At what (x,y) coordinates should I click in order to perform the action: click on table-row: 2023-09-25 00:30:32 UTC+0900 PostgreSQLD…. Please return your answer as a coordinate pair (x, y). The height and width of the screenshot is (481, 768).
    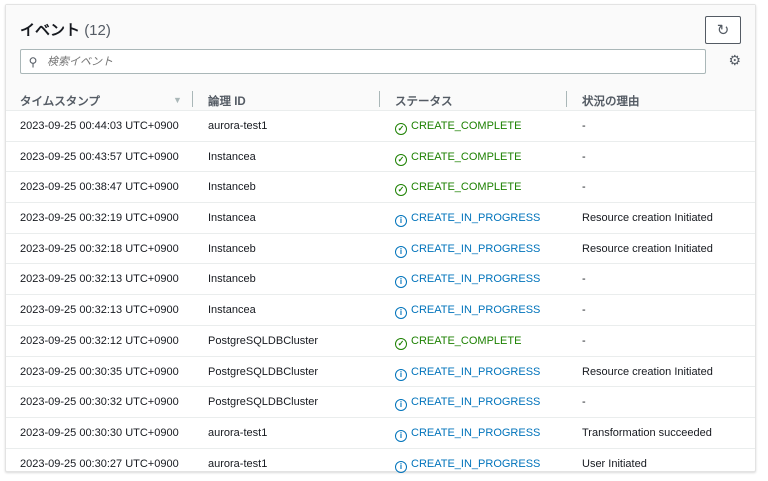
    Looking at the image, I should click on (380, 402).